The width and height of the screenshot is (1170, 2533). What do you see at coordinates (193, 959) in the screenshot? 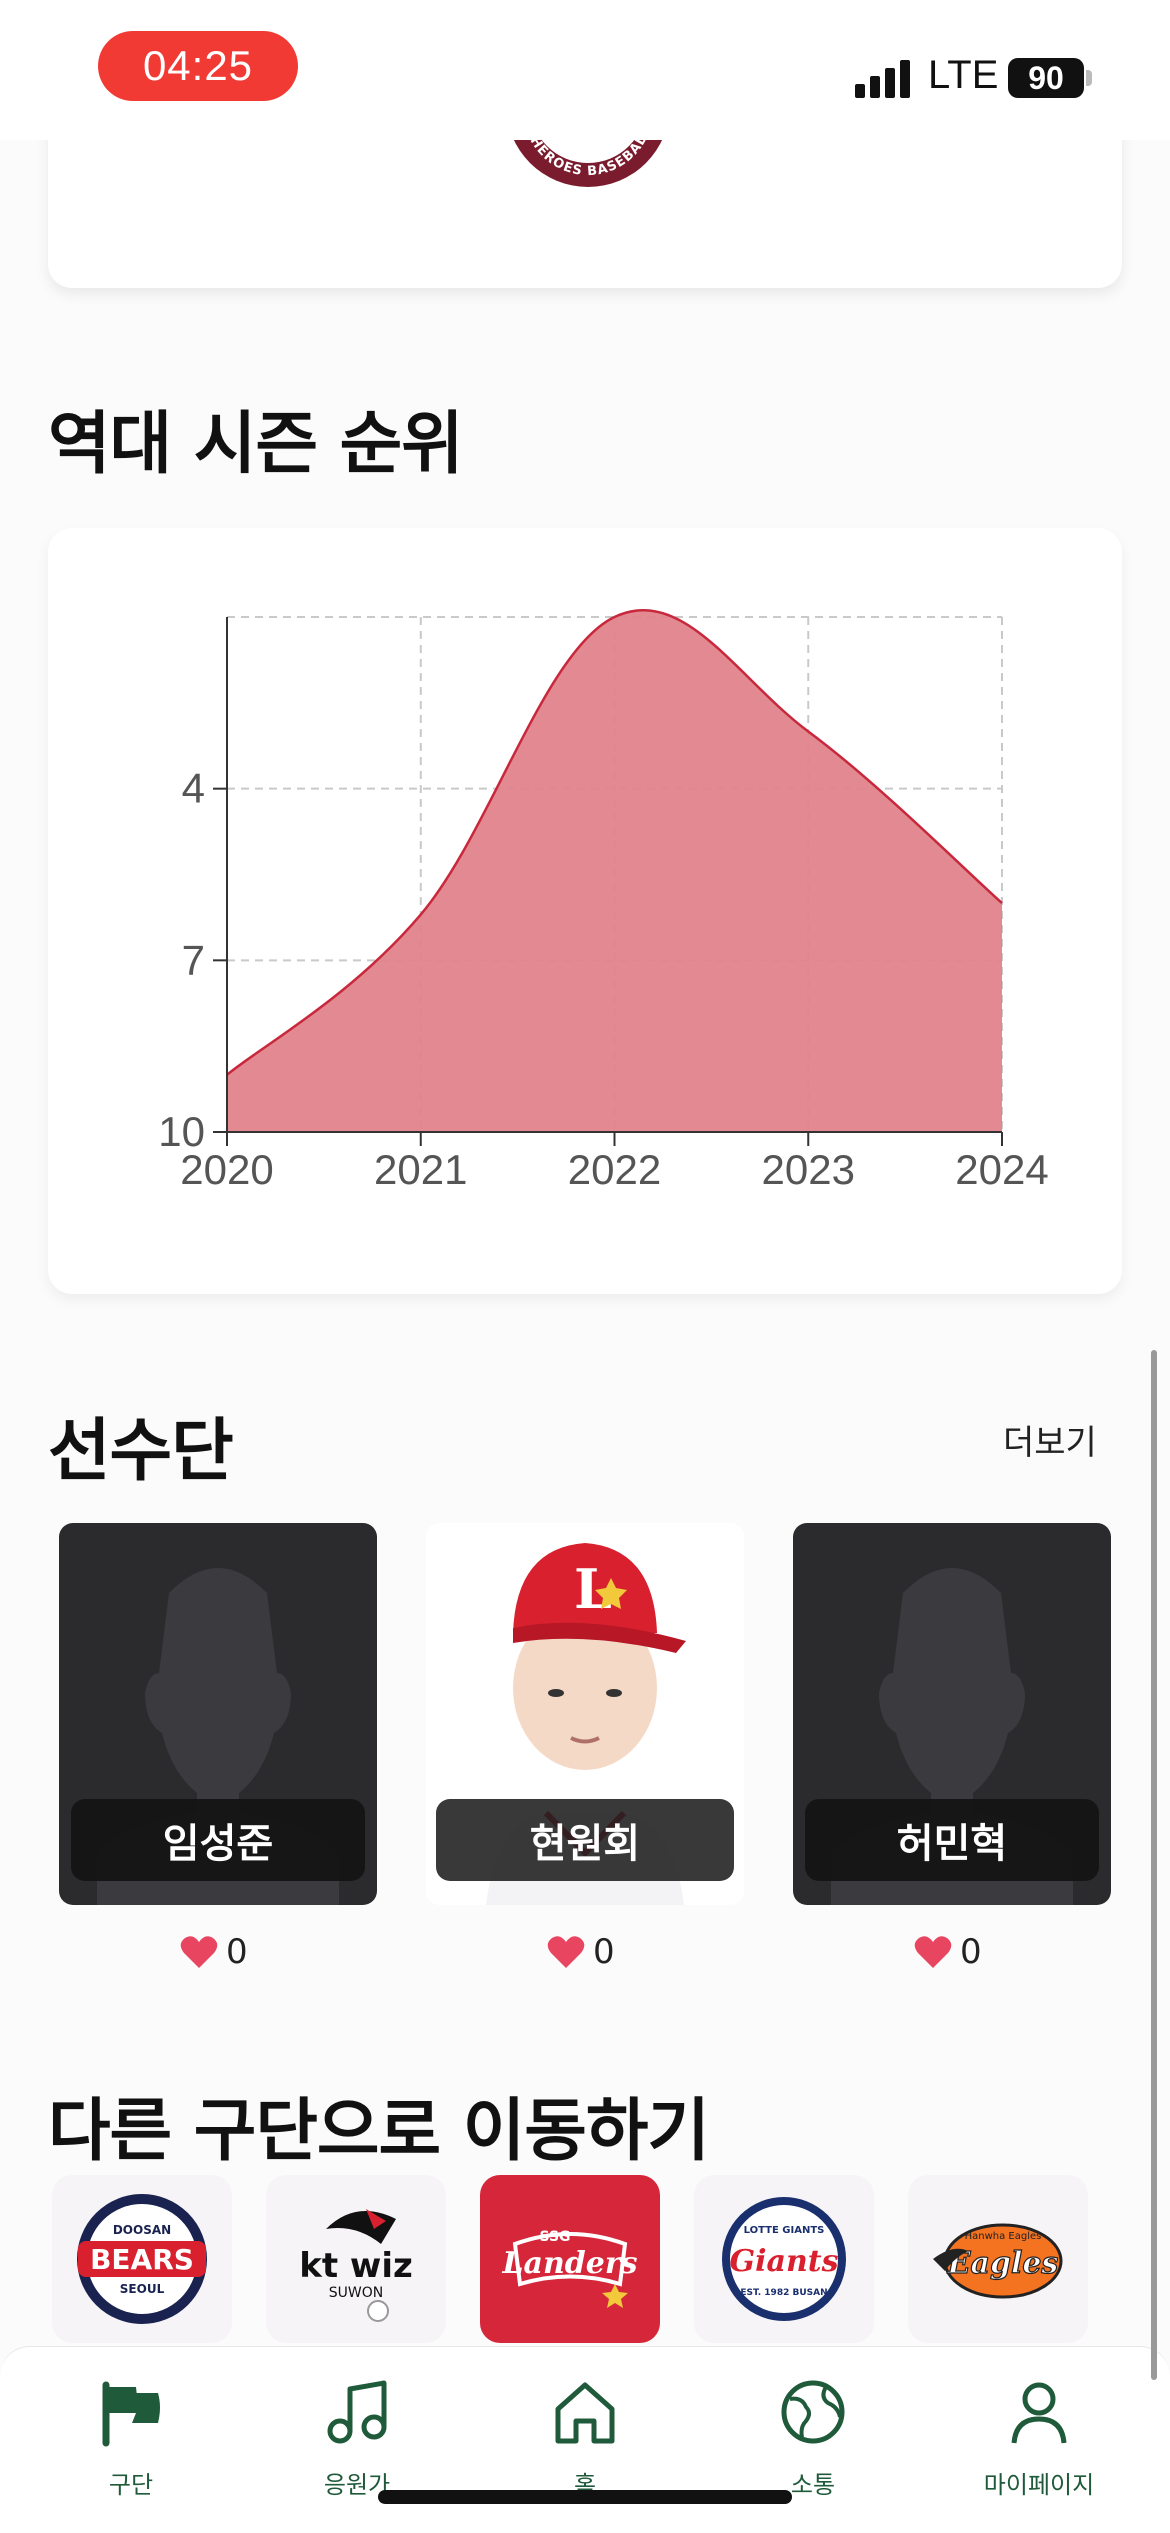
I see `y-tick-label: 7` at bounding box center [193, 959].